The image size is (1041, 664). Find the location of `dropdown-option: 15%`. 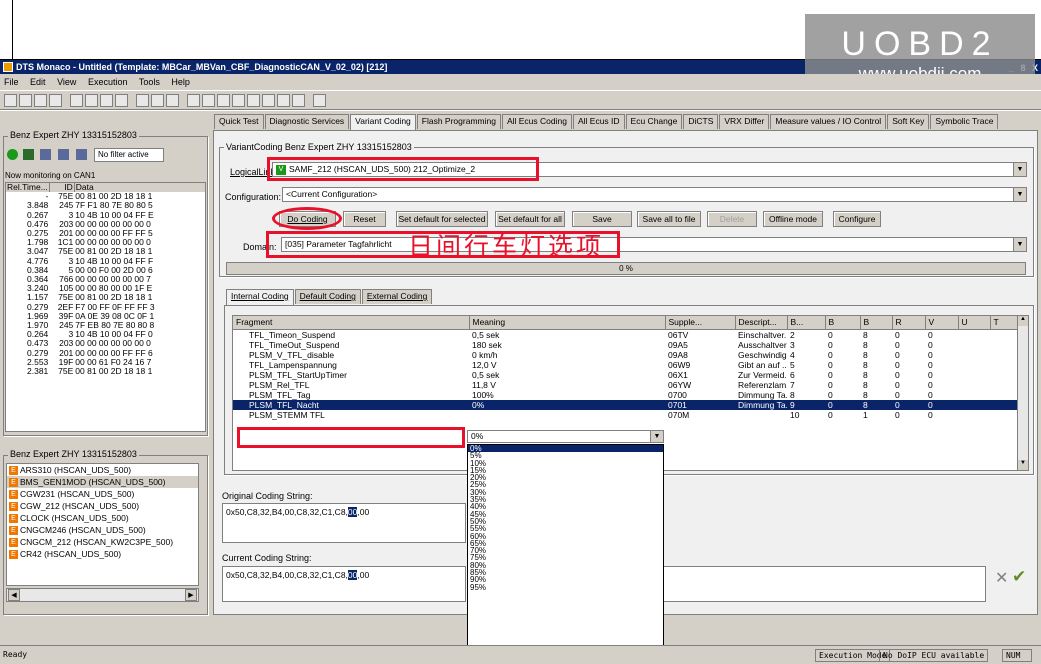

dropdown-option: 15% is located at coordinates (565, 470).